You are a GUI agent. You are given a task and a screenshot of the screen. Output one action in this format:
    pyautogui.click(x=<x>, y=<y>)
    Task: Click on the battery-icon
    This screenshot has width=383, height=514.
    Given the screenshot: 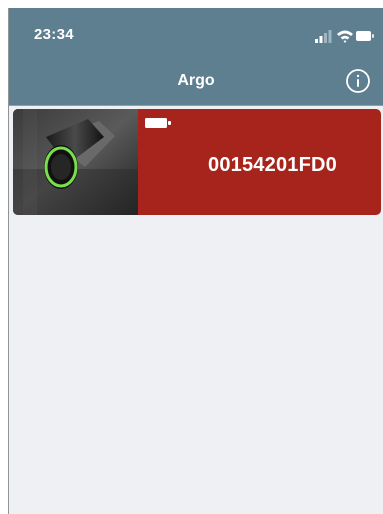 What is the action you would take?
    pyautogui.click(x=365, y=36)
    